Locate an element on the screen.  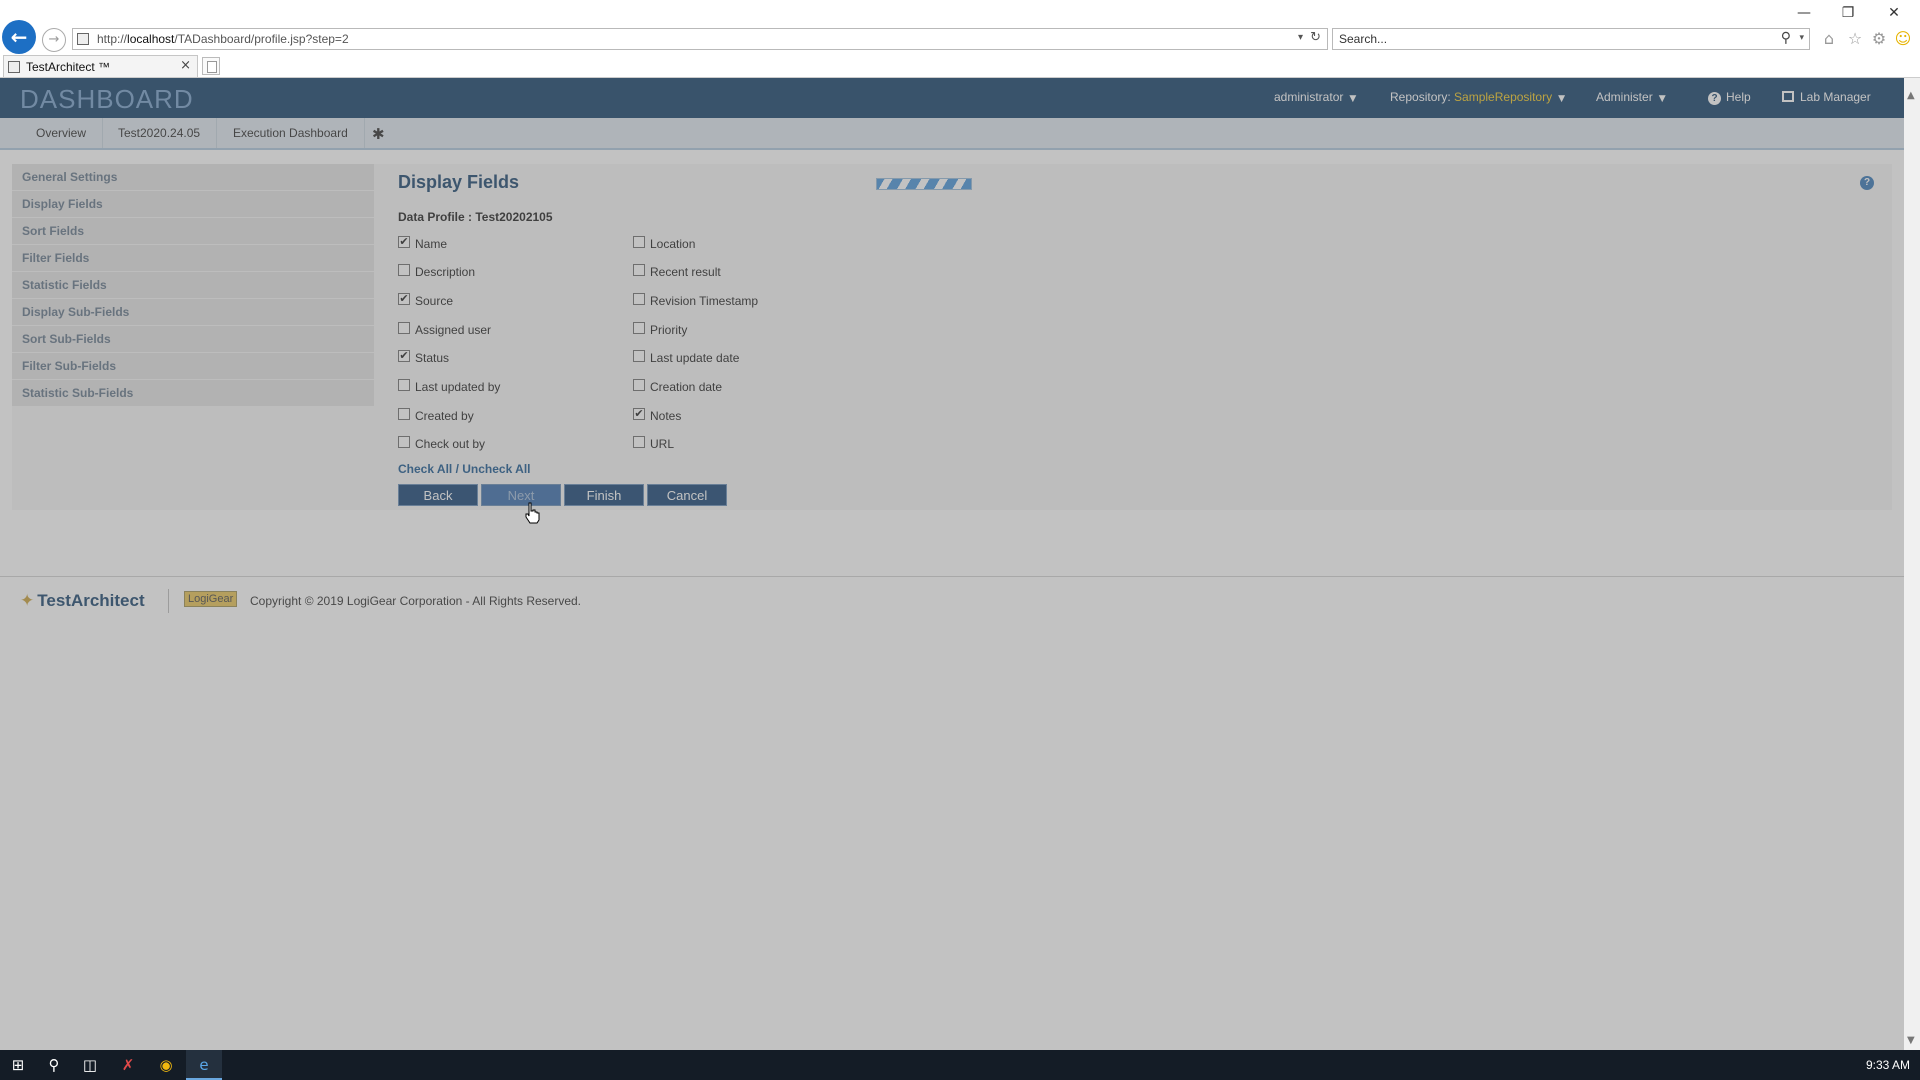
hand-cursor-icon is located at coordinates (532, 513).